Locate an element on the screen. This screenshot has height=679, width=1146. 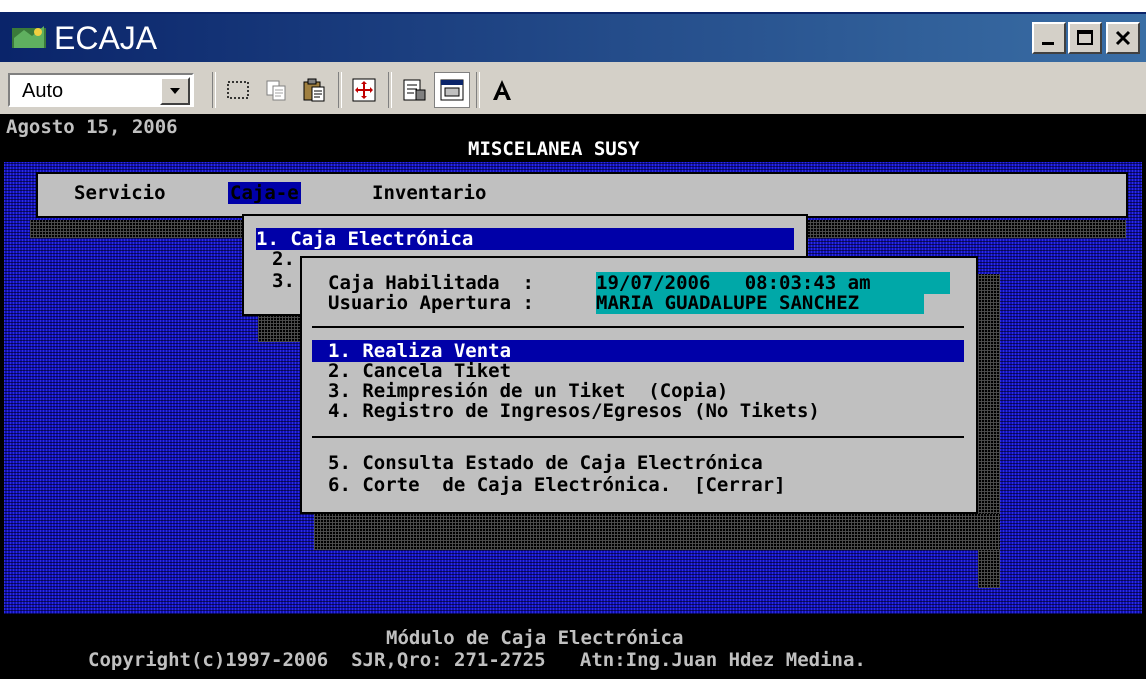
paste-button is located at coordinates (314, 90).